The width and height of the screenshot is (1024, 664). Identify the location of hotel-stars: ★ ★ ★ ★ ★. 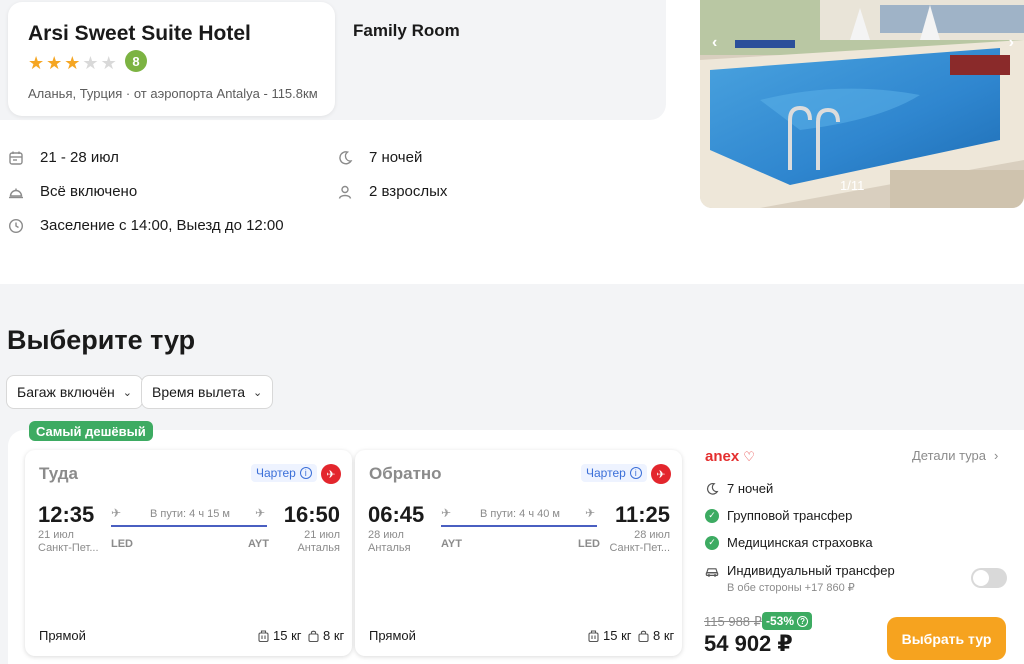
(72, 63).